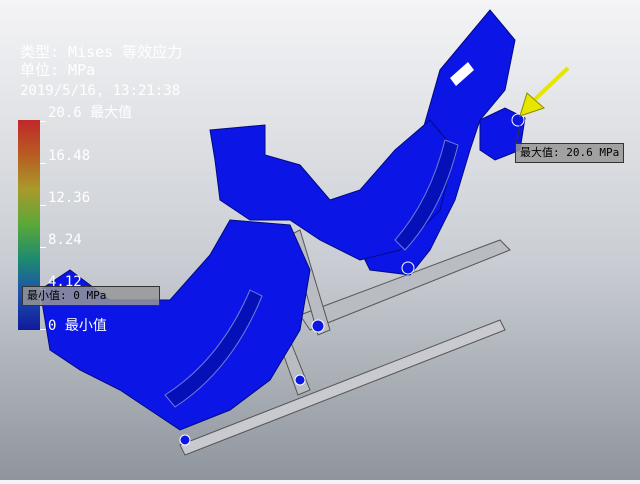  I want to click on max-value-probe: 最大值: 20.6 MPa, so click(570, 153).